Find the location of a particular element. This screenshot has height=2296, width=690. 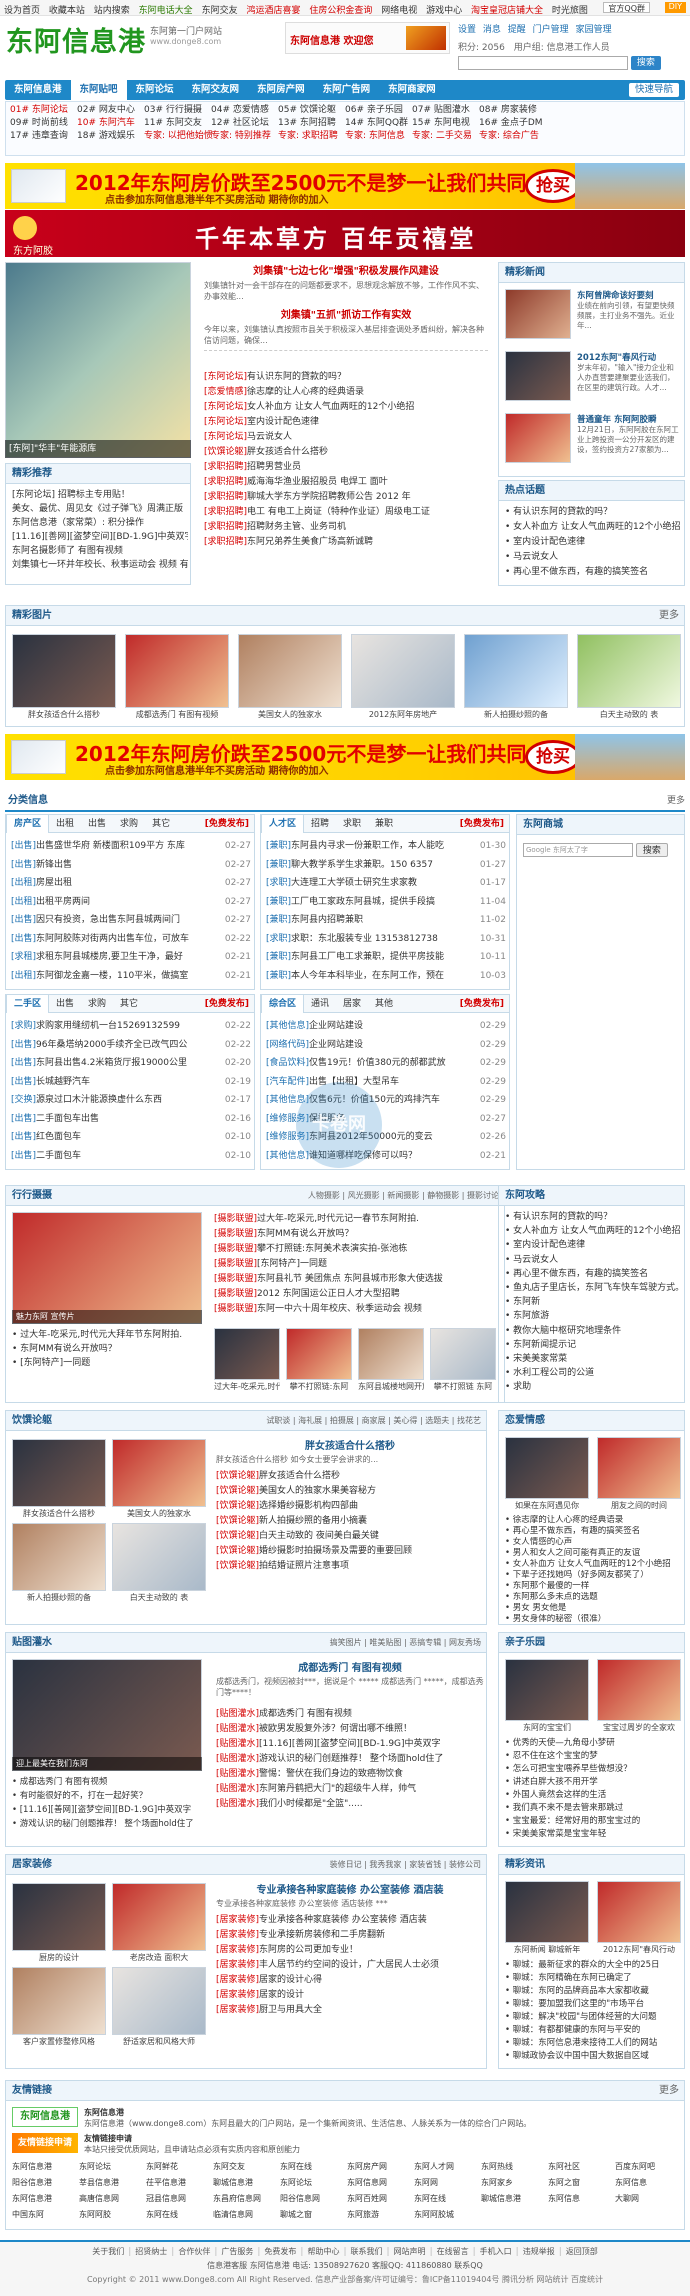

friend-link: 百度东阿吧 is located at coordinates (647, 2166).